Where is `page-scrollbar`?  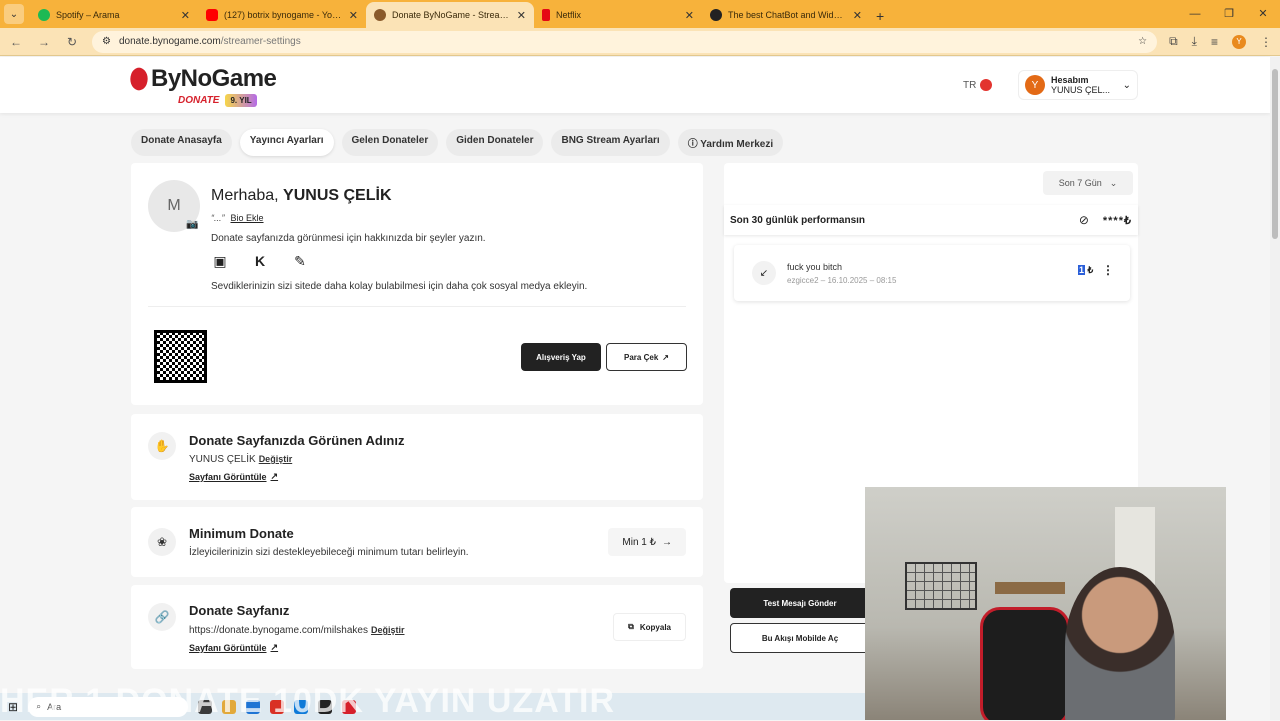
page-scrollbar is located at coordinates (1275, 388).